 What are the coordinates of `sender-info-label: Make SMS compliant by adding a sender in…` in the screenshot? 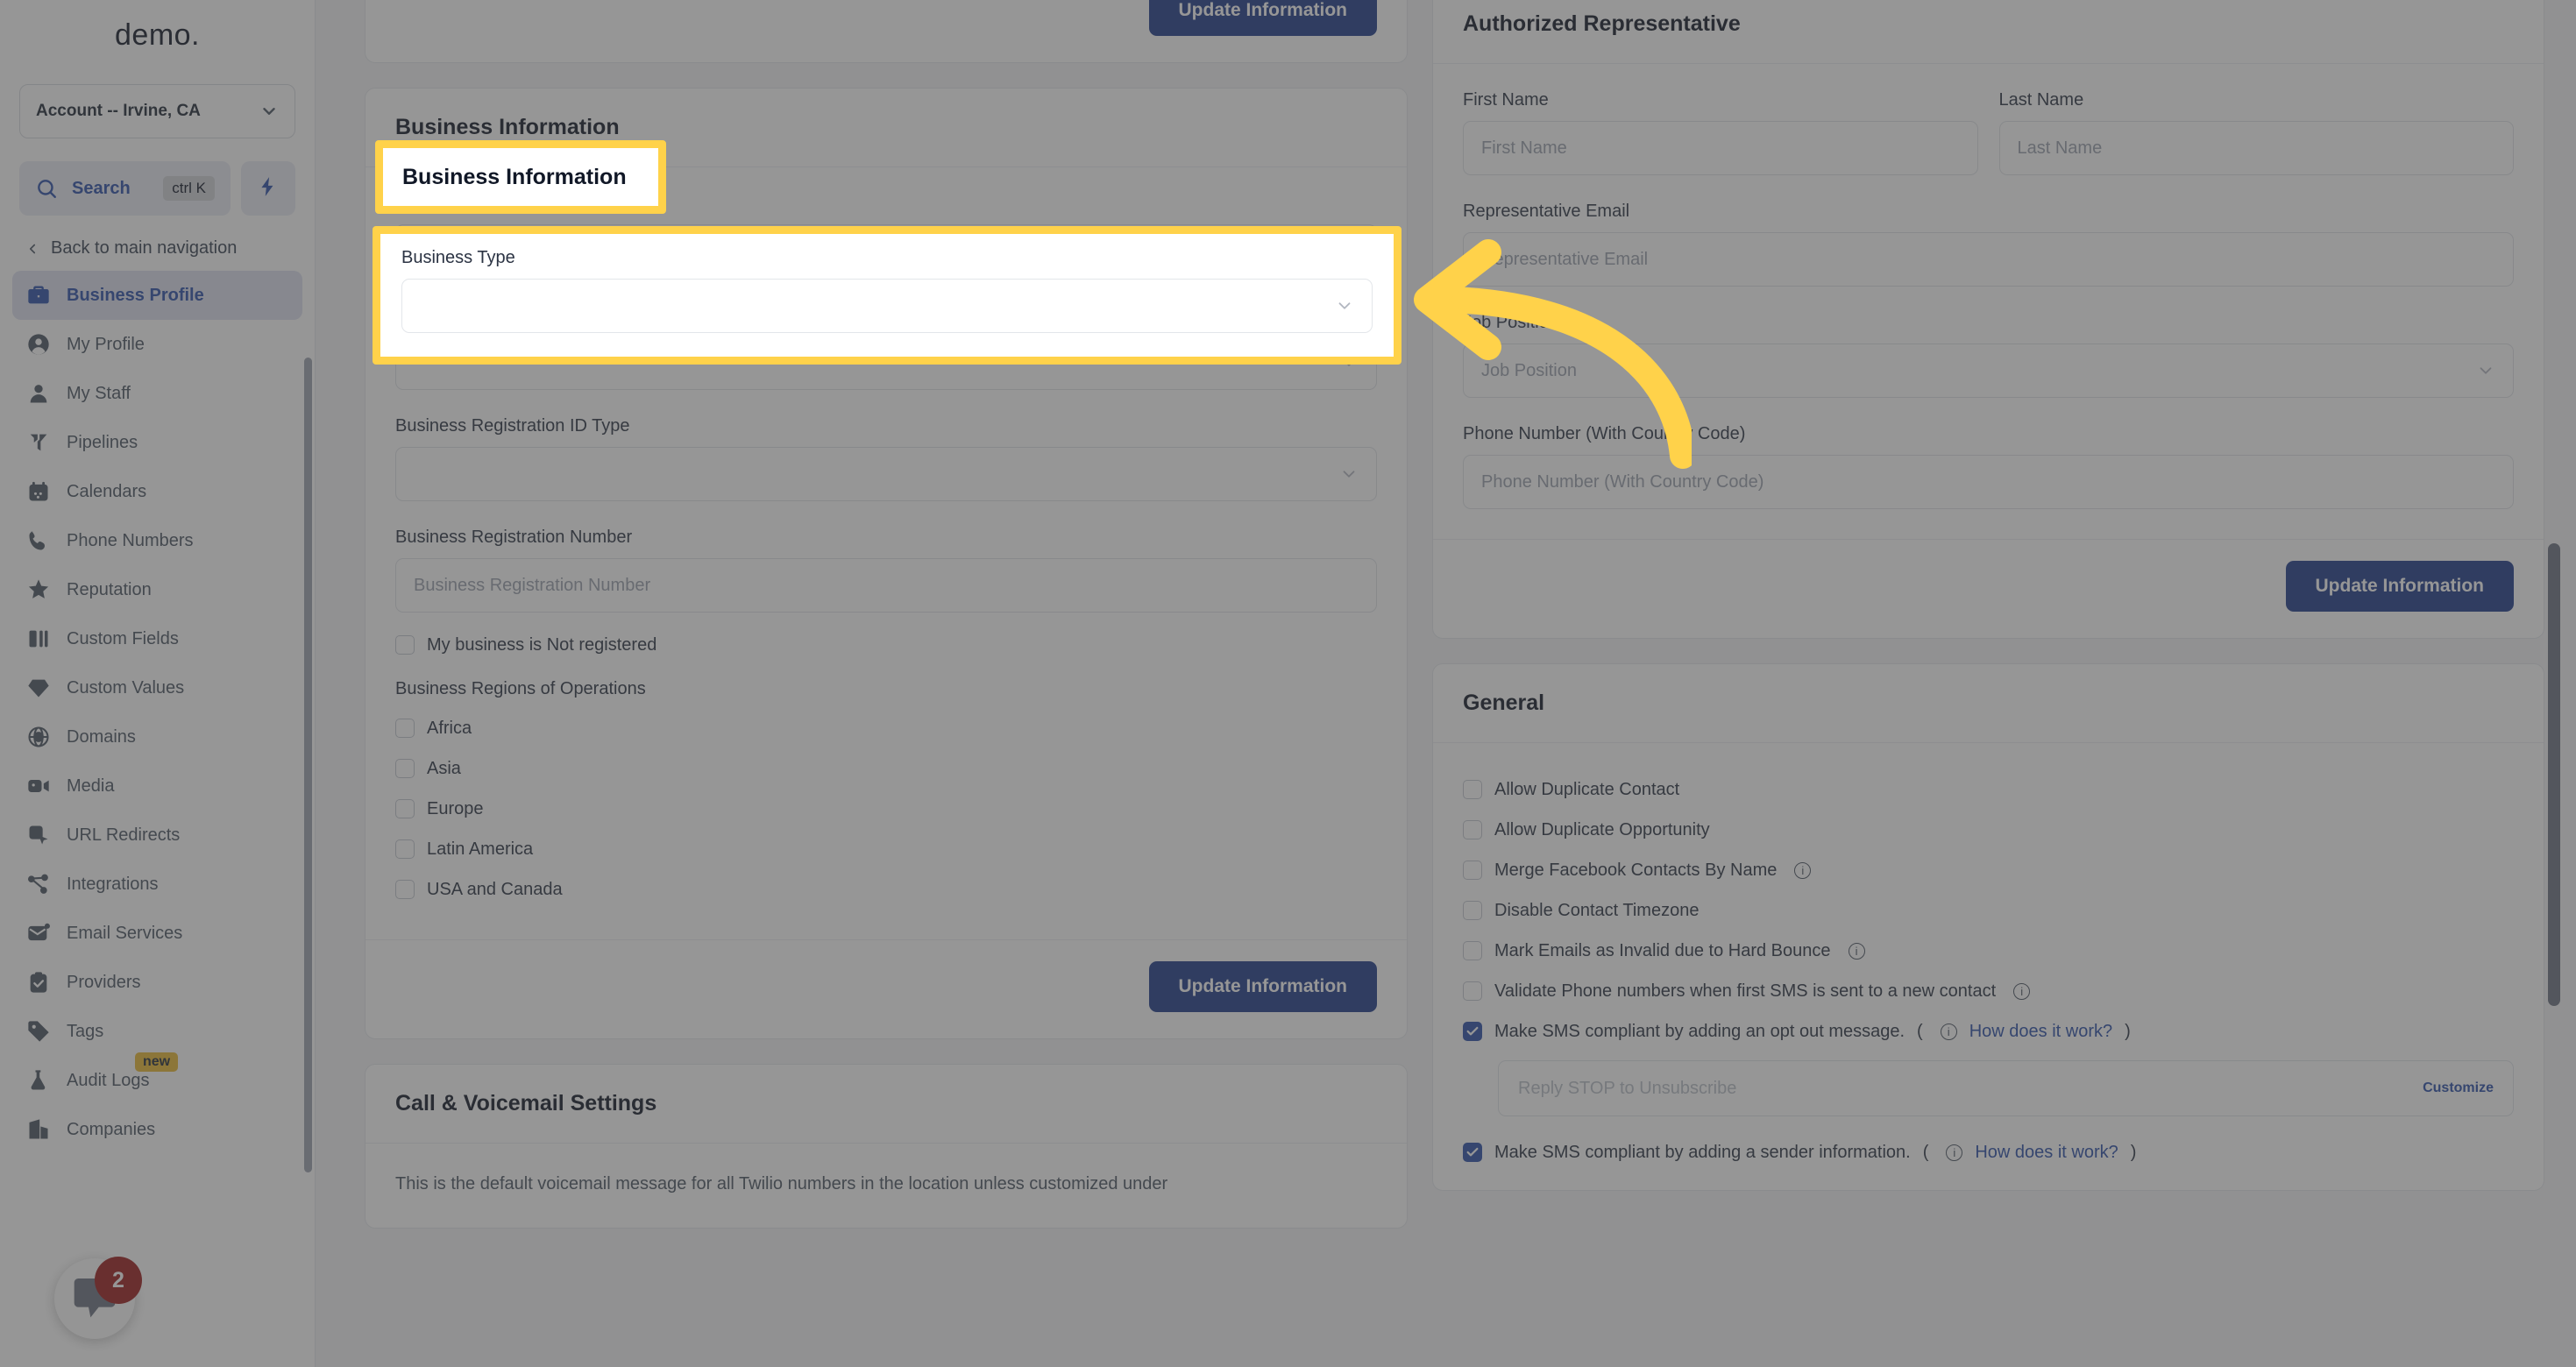 It's located at (1702, 1152).